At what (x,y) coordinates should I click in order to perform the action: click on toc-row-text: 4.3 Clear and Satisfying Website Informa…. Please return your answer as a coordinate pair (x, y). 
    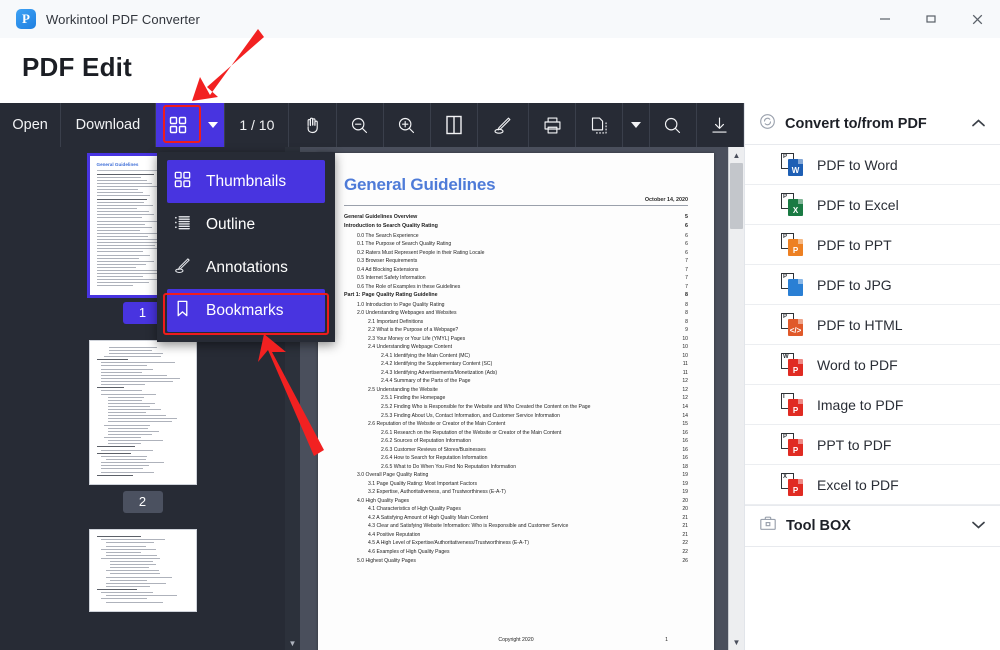
    Looking at the image, I should click on (468, 526).